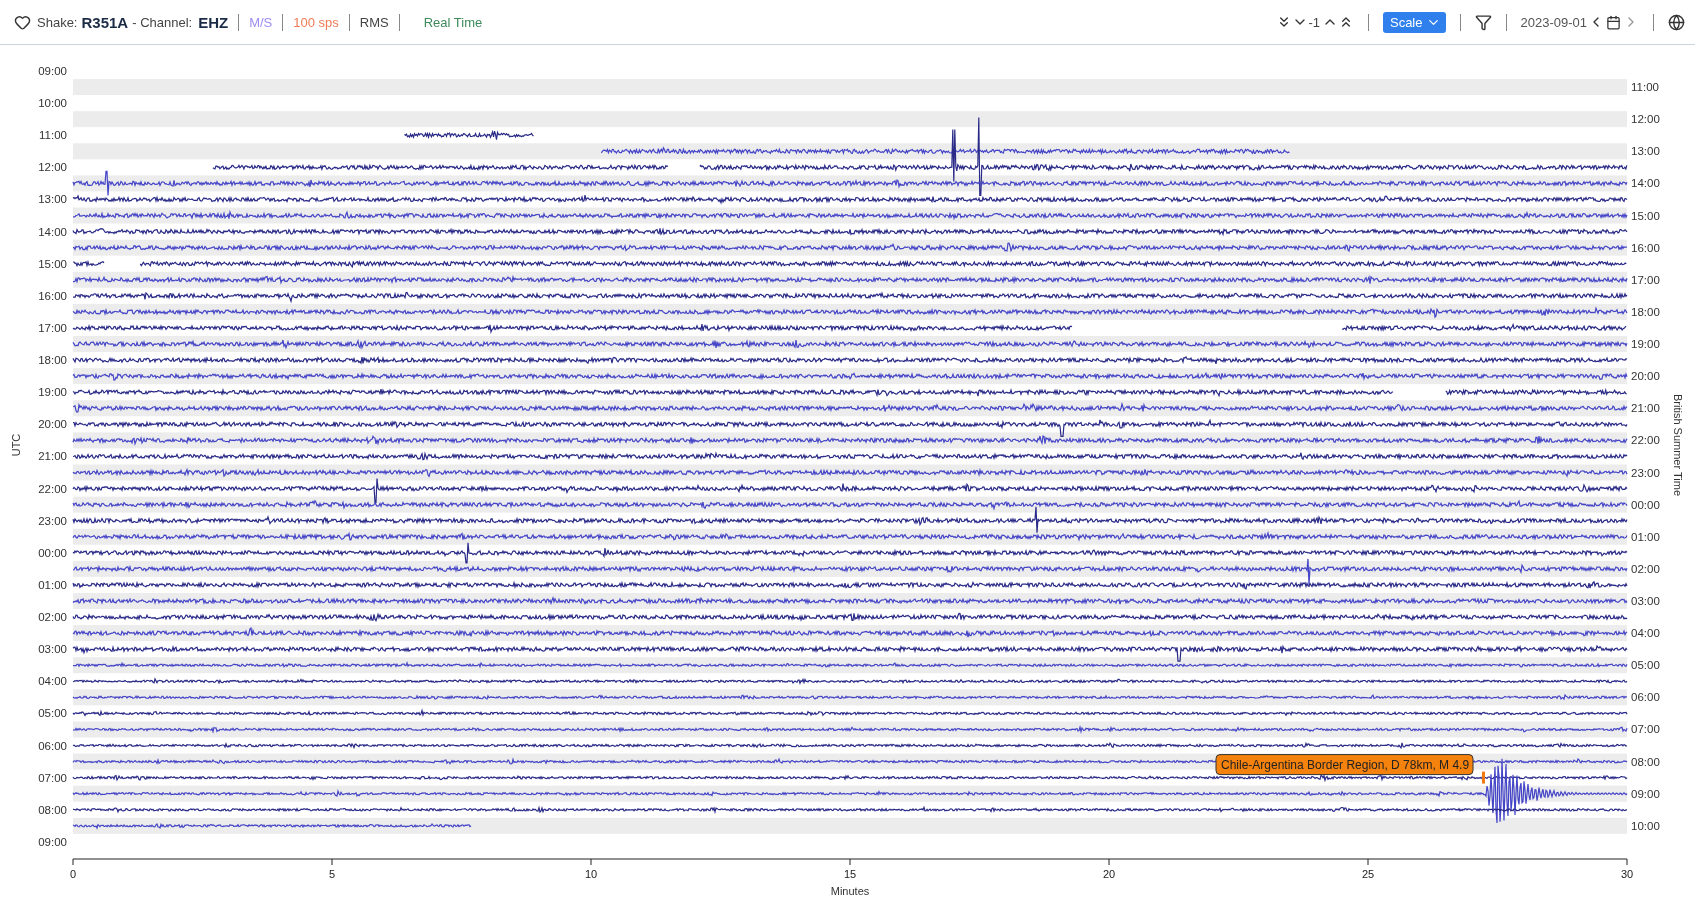 Image resolution: width=1695 pixels, height=908 pixels. Describe the element at coordinates (1109, 874) in the screenshot. I see `minute-tick-label: 20` at that location.